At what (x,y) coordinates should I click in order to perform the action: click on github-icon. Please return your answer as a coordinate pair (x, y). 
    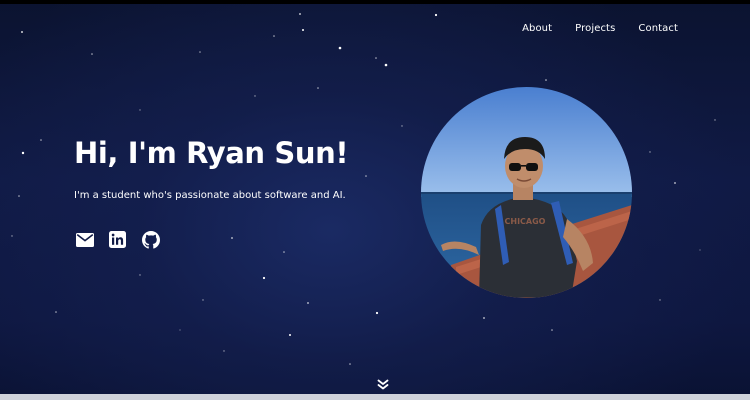
    Looking at the image, I should click on (150, 239).